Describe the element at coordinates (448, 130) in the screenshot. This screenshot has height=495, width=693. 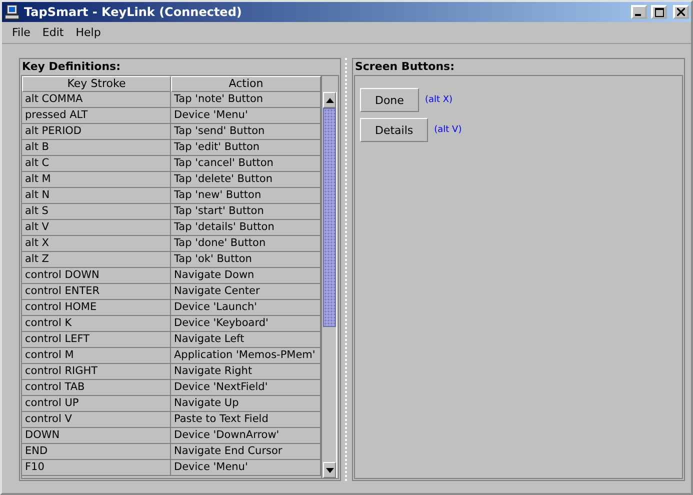
I see `shortcut-label: (alt V)` at that location.